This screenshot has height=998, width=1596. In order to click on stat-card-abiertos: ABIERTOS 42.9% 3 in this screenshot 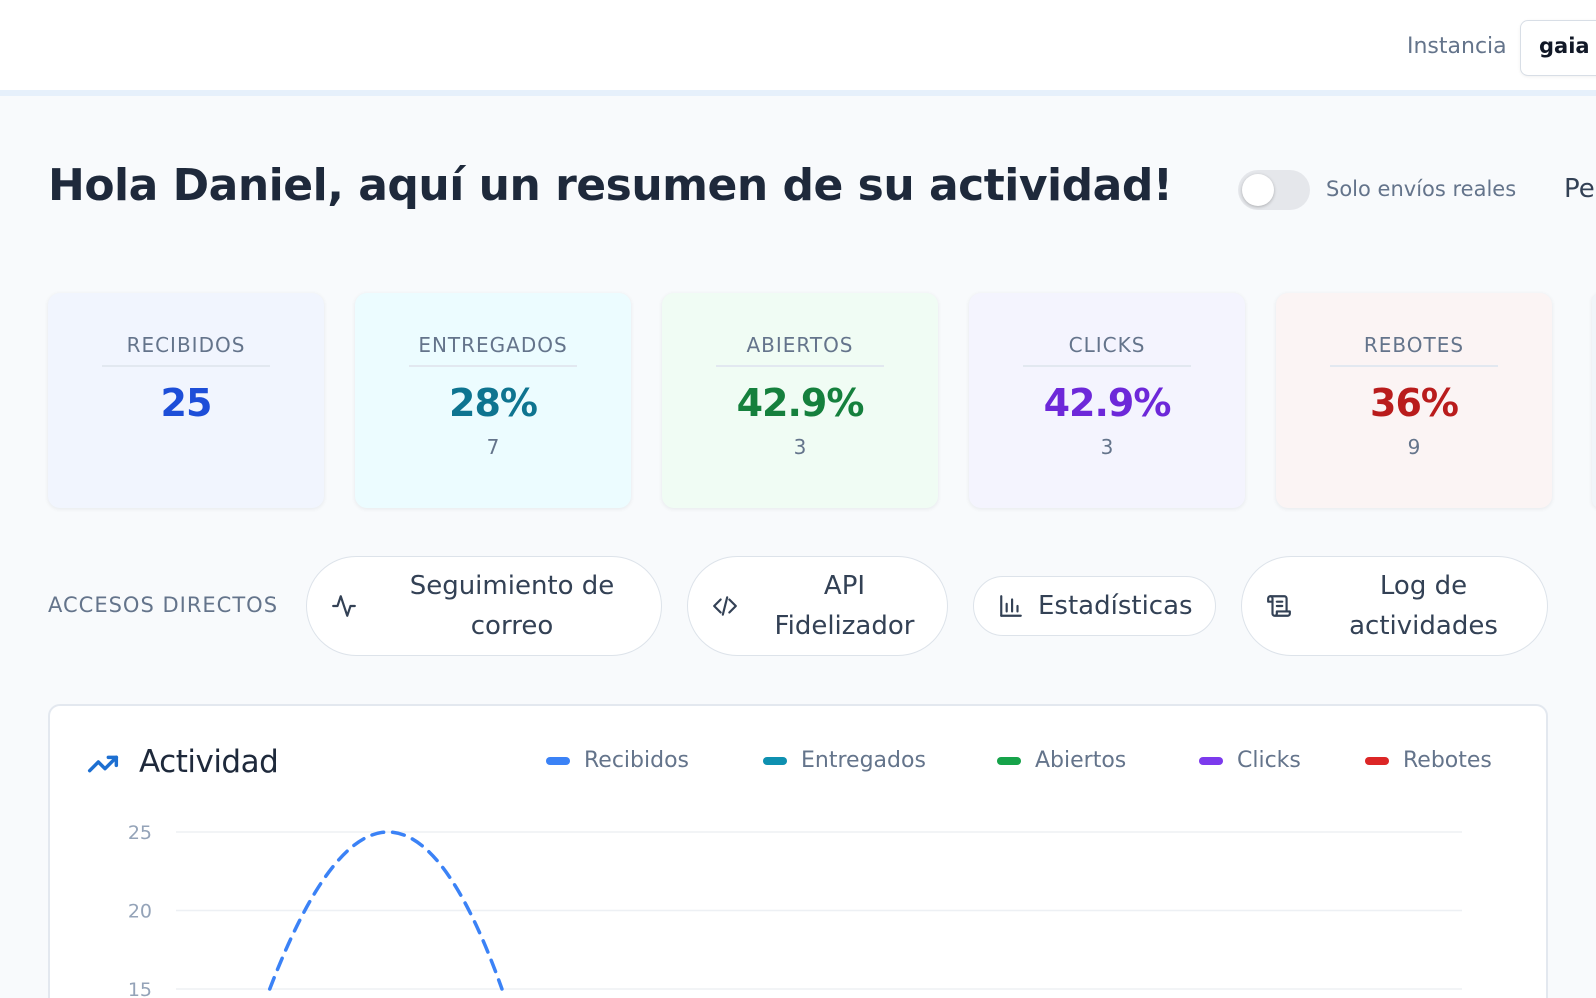, I will do `click(800, 400)`.